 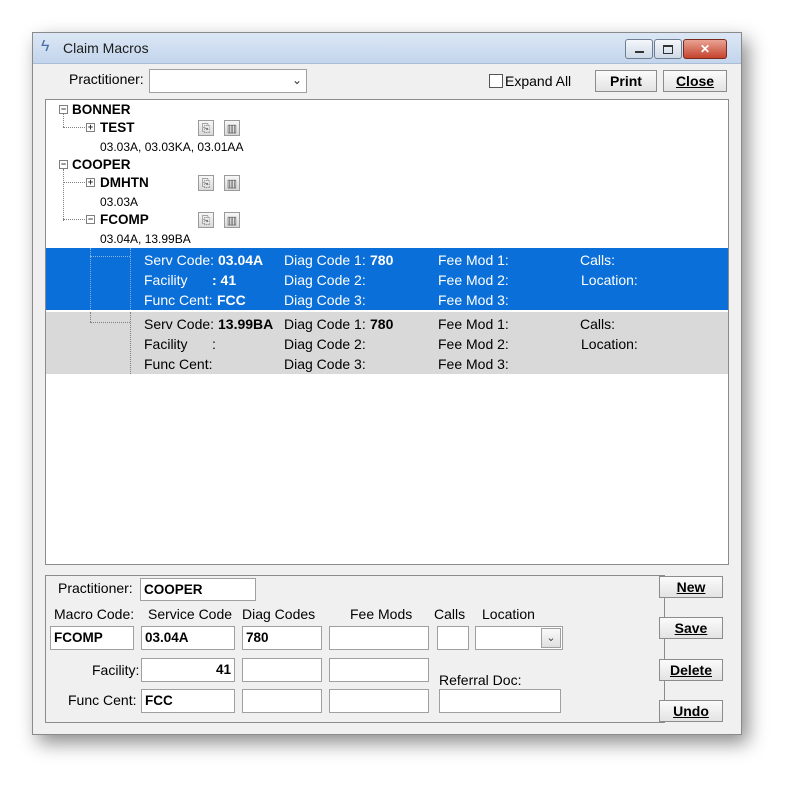 I want to click on save-button: Save, so click(x=691, y=628).